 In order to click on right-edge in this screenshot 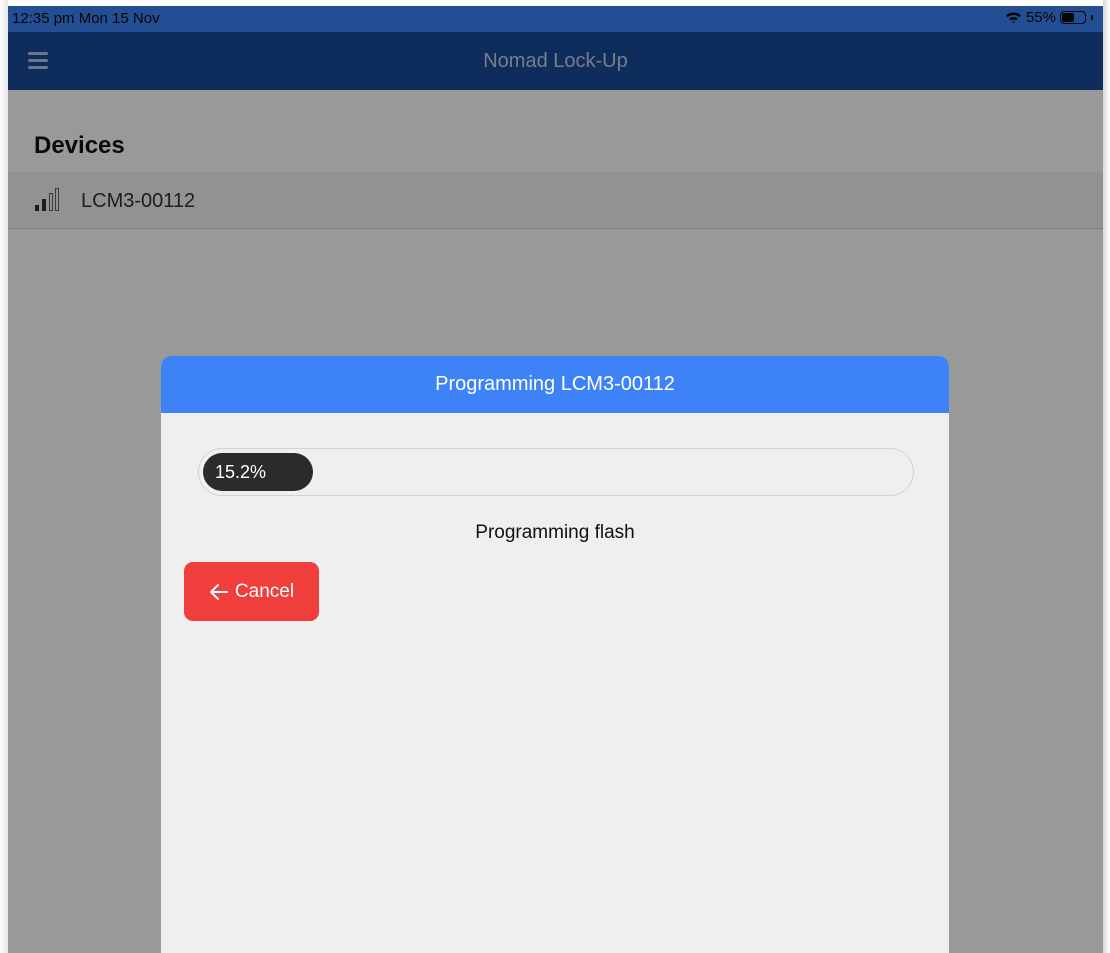, I will do `click(1106, 476)`.